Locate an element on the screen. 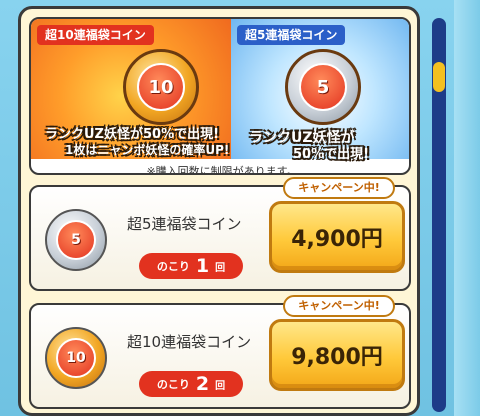 This screenshot has width=480, height=416. banner-right-promo-line2: 50%で出現! is located at coordinates (331, 154).